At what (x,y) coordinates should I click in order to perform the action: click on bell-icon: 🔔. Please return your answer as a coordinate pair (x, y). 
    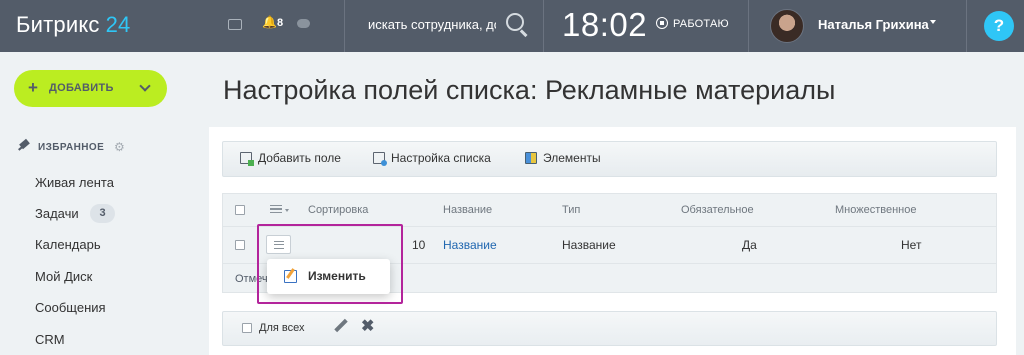
    Looking at the image, I should click on (269, 22).